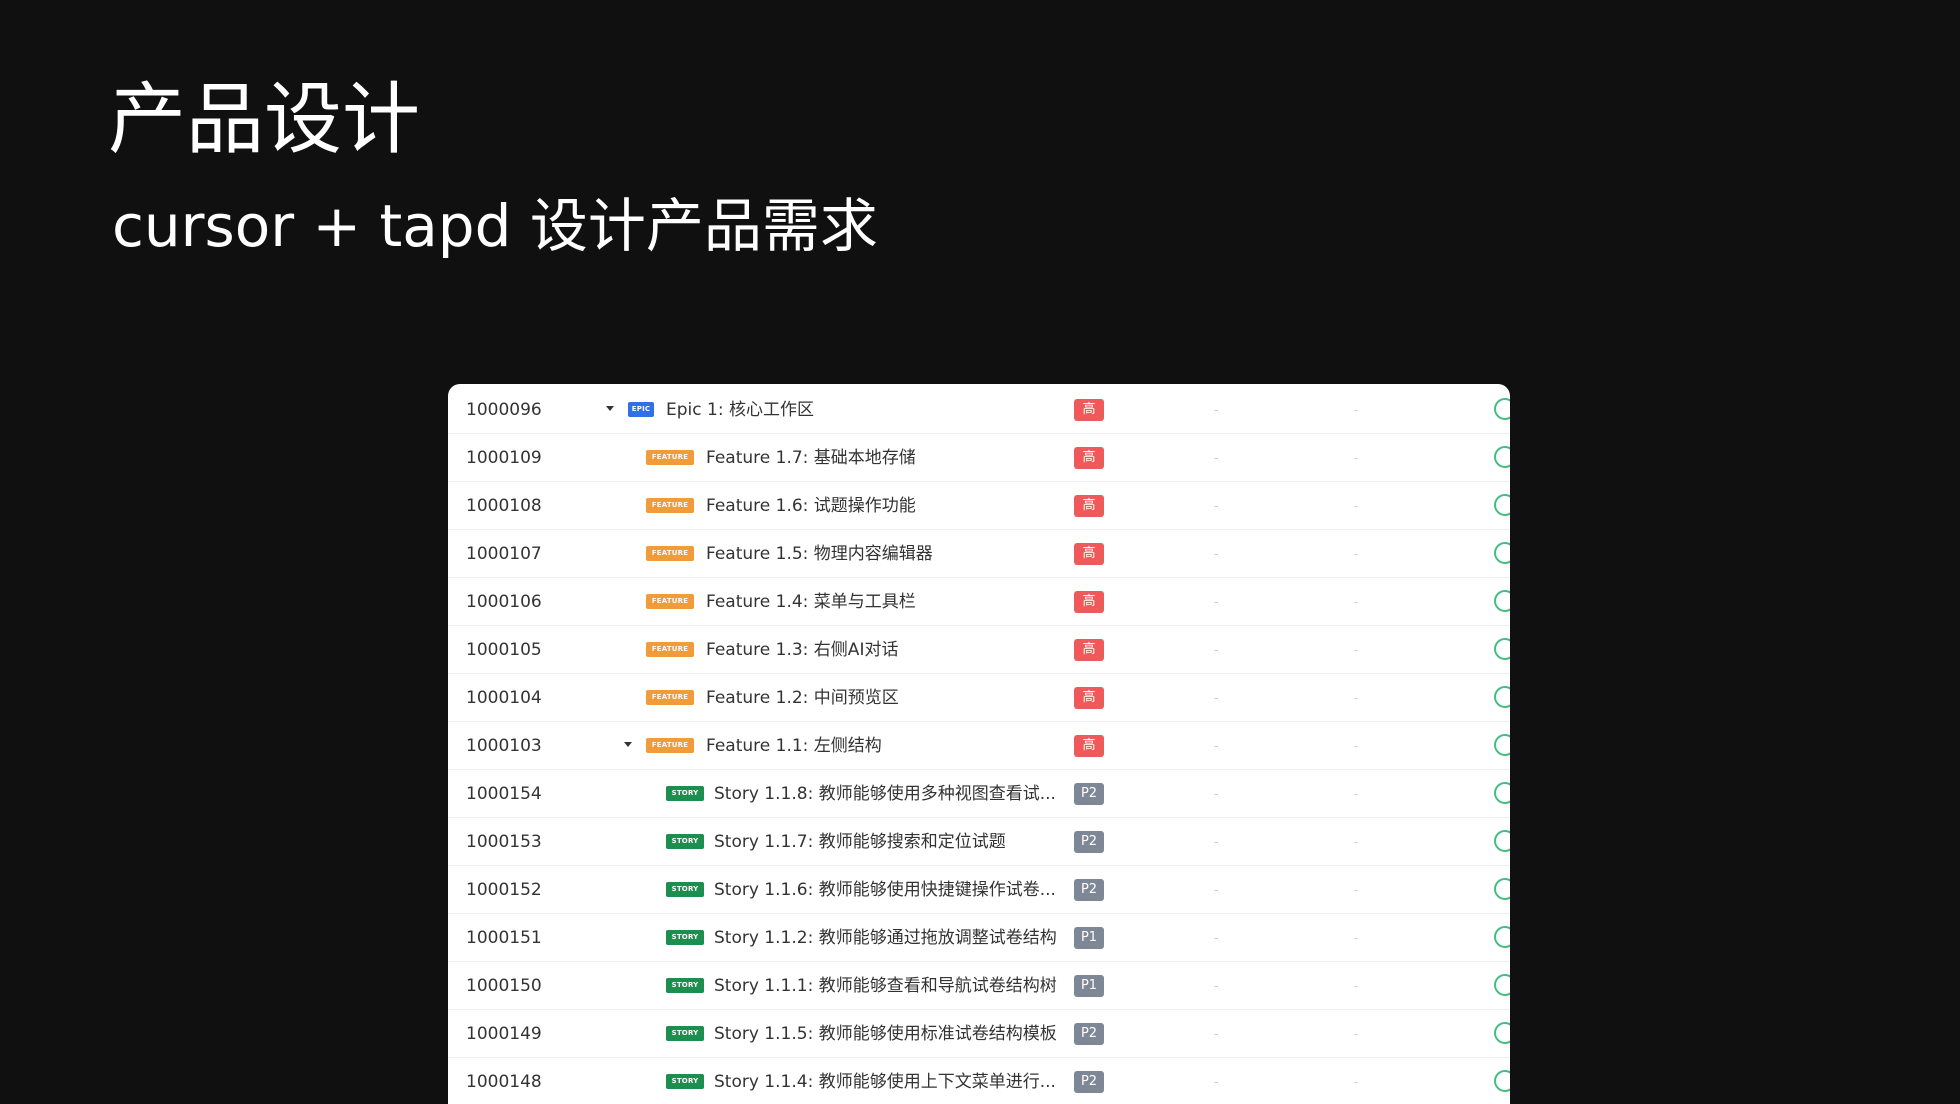 The image size is (1960, 1104). Describe the element at coordinates (504, 410) in the screenshot. I see `row-id: 1000096` at that location.